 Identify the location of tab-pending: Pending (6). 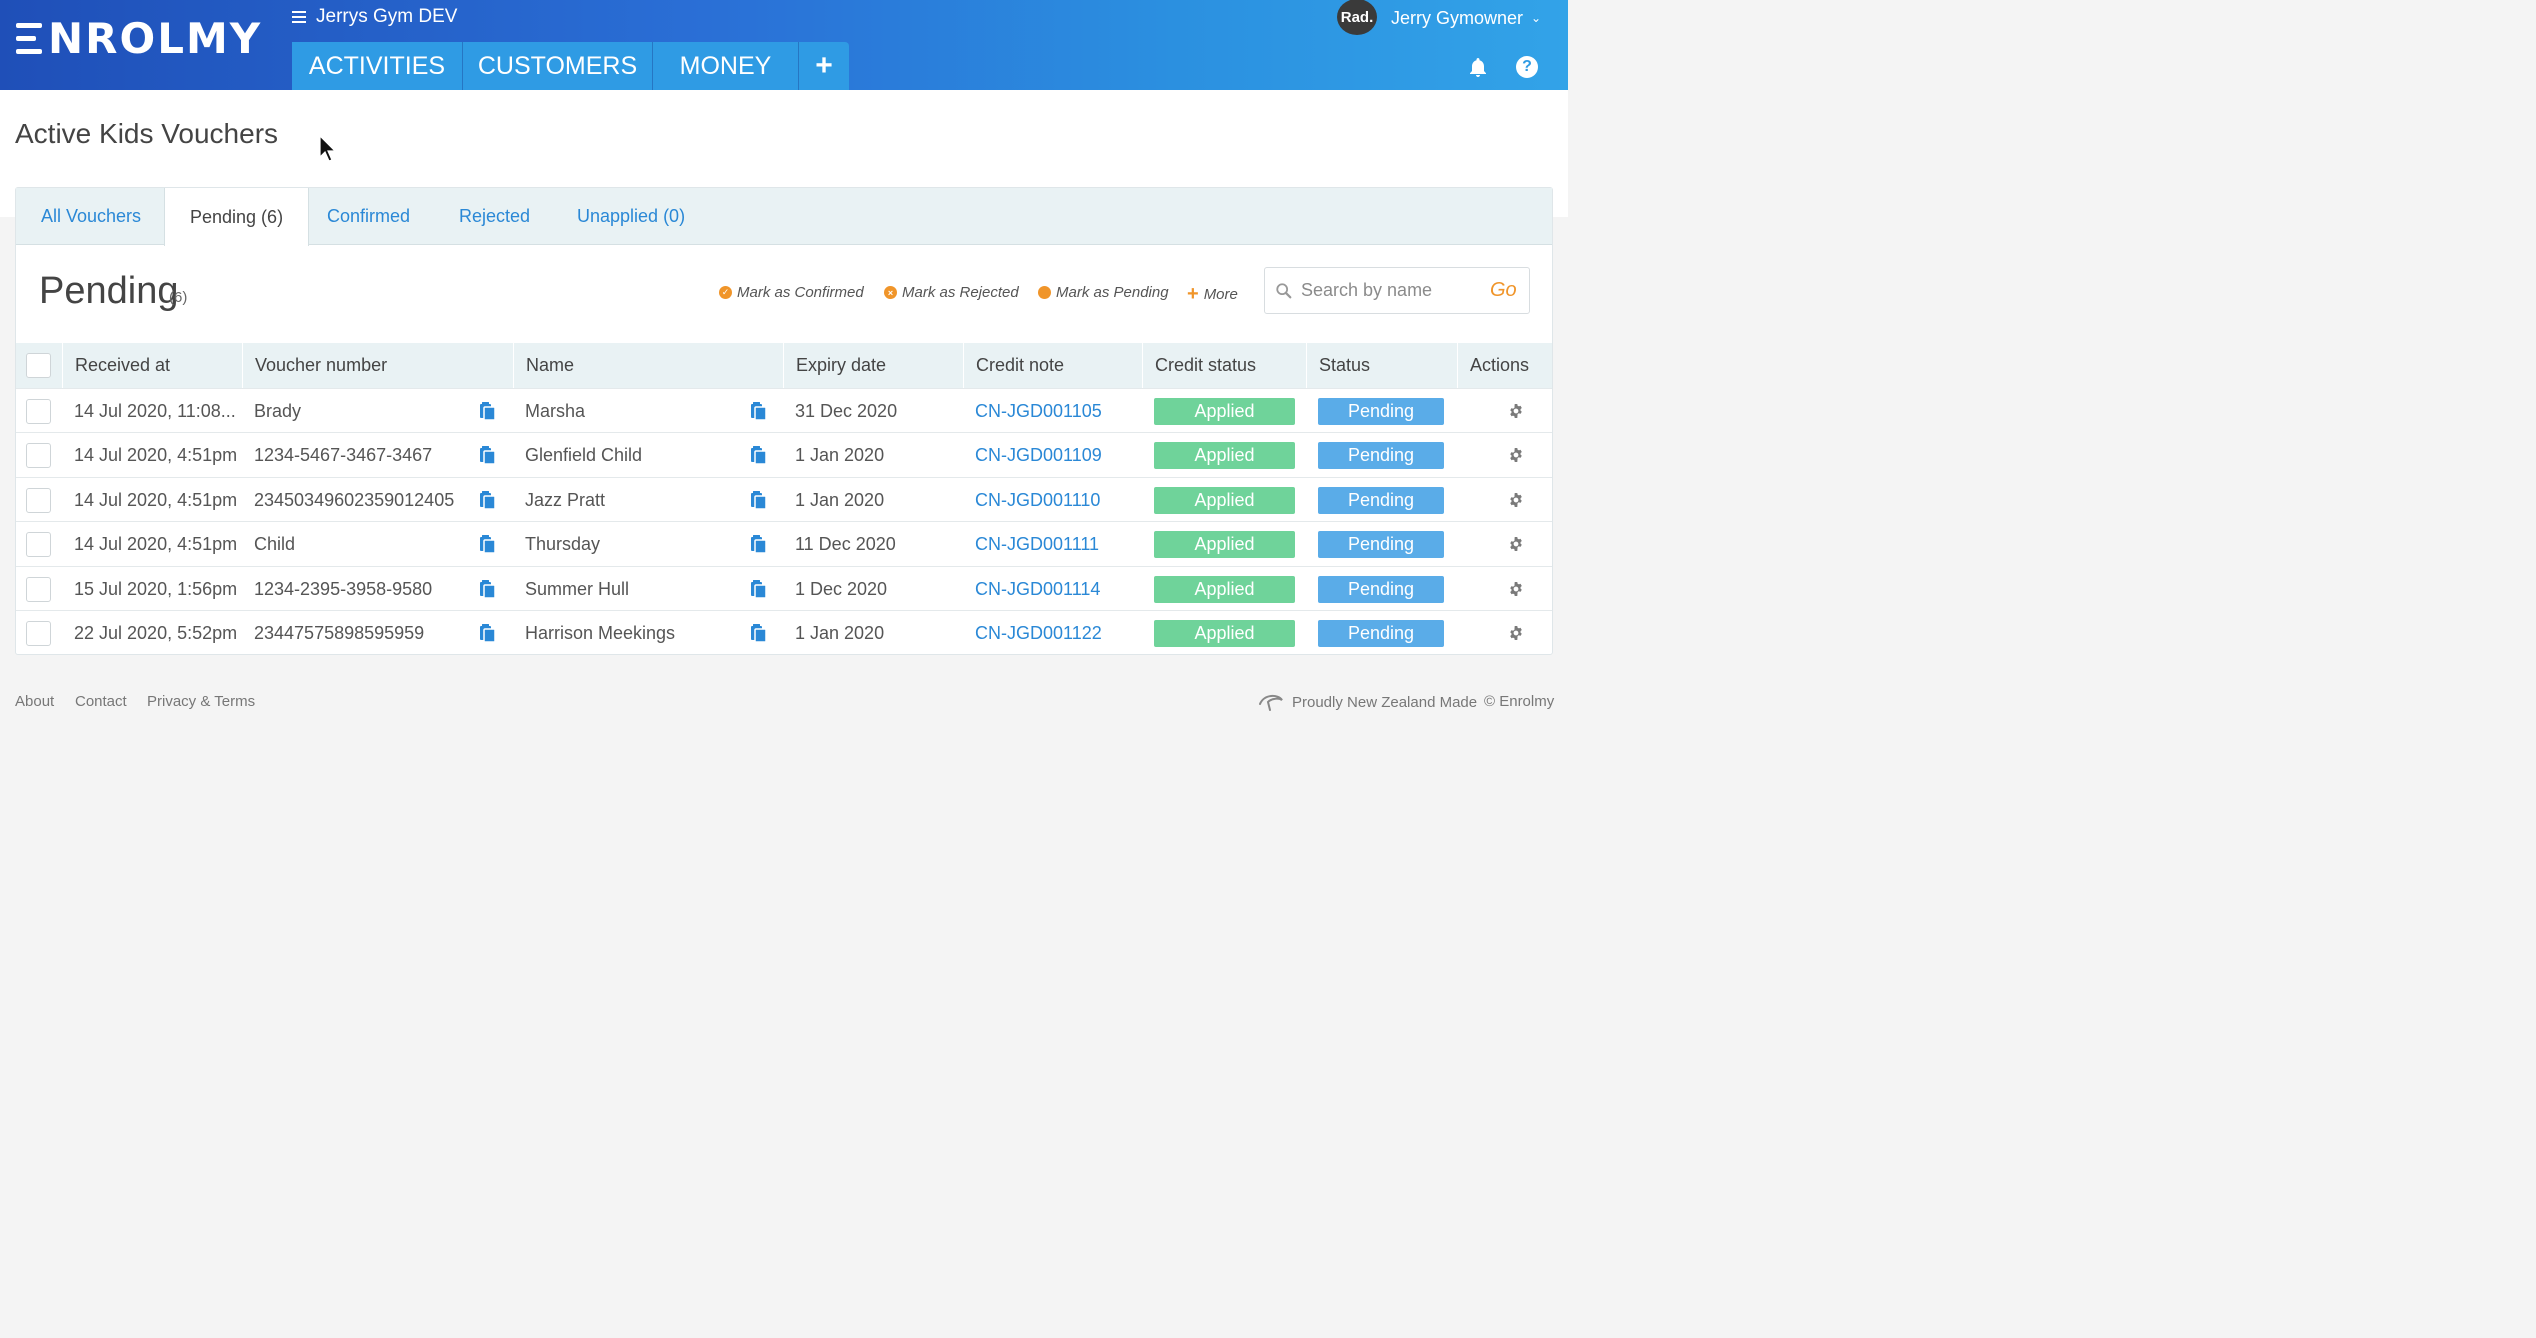
(237, 217).